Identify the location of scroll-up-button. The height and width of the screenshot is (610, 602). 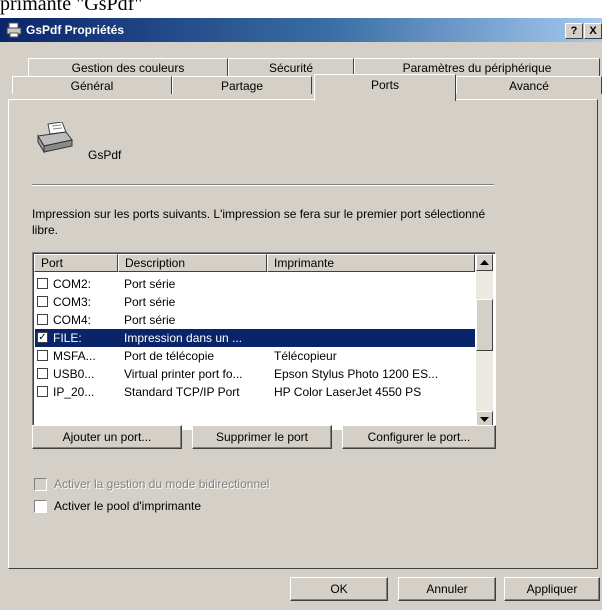
(484, 262).